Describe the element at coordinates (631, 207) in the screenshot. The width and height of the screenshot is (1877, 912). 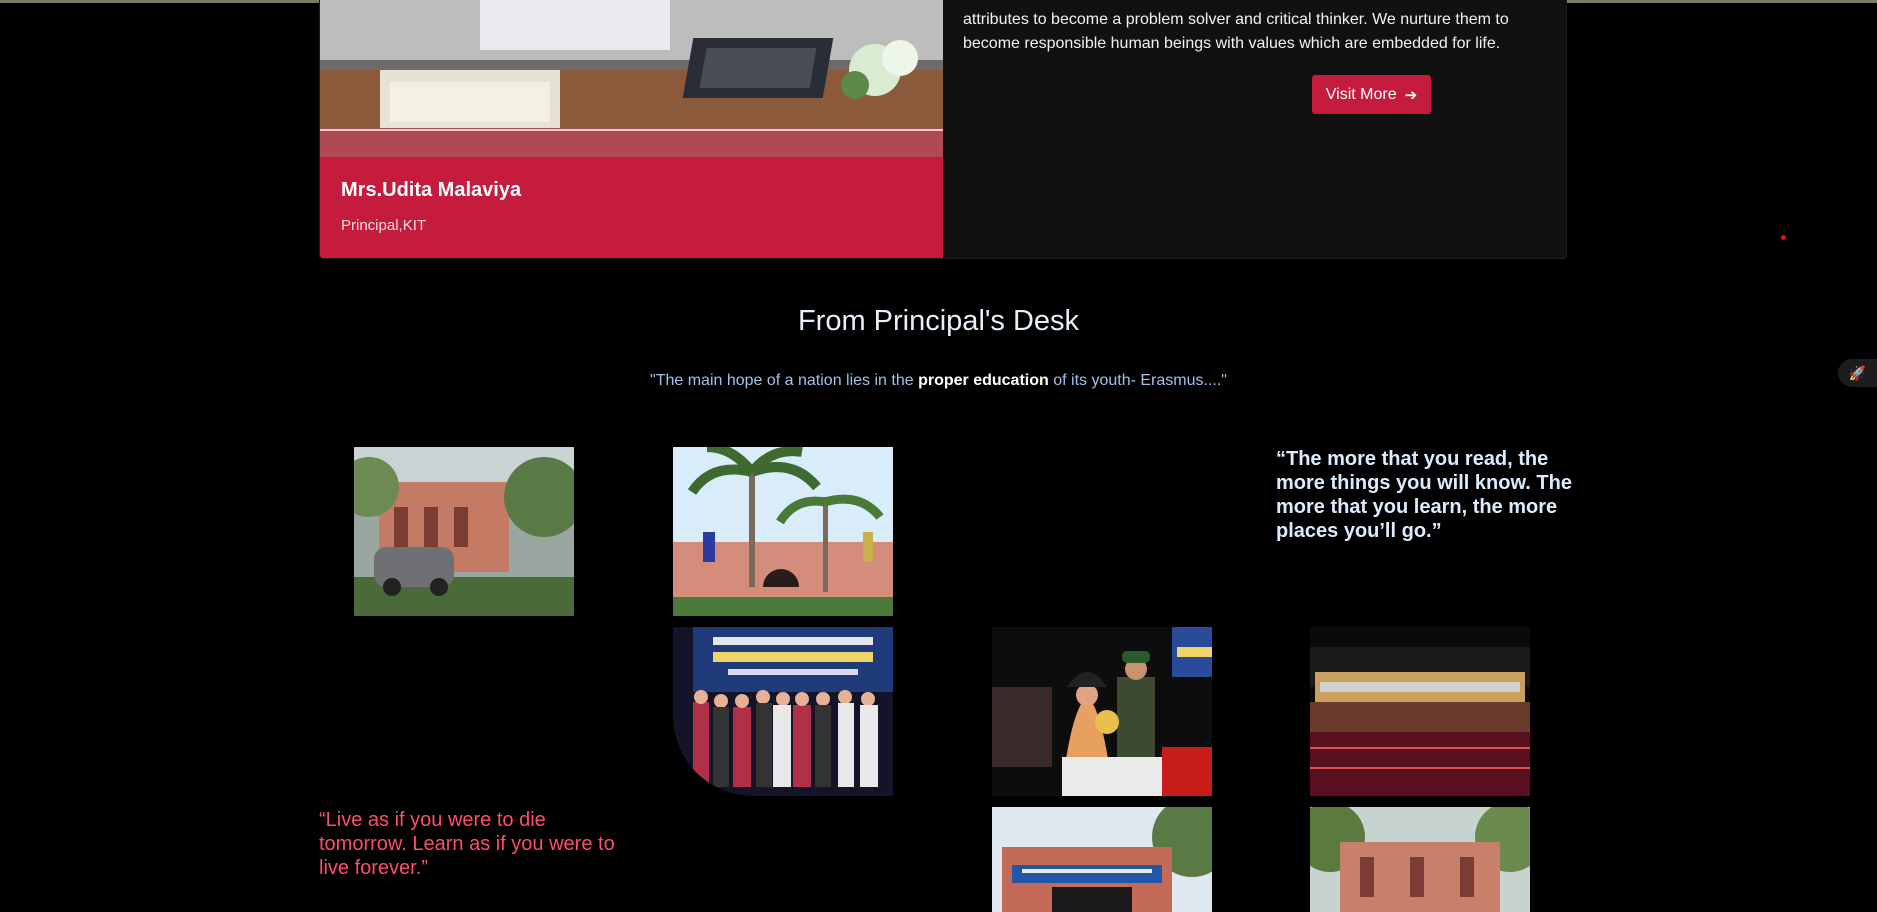
I see `principal-name-box: Mrs.Udita Malaviya Principal,KIT` at that location.